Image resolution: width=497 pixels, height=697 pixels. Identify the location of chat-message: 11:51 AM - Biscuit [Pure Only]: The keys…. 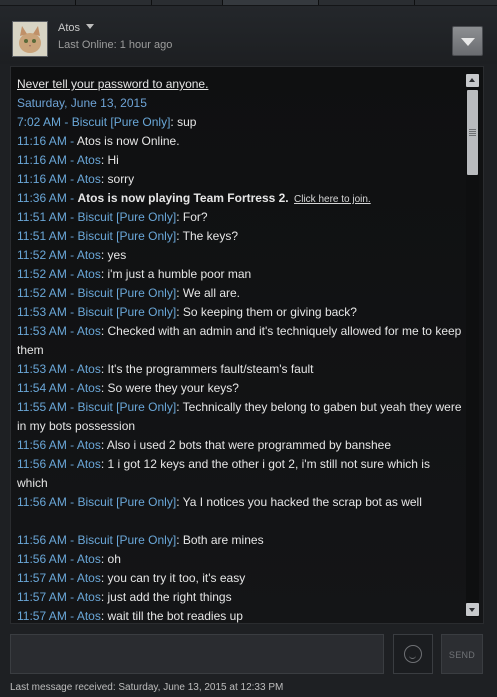
(239, 236).